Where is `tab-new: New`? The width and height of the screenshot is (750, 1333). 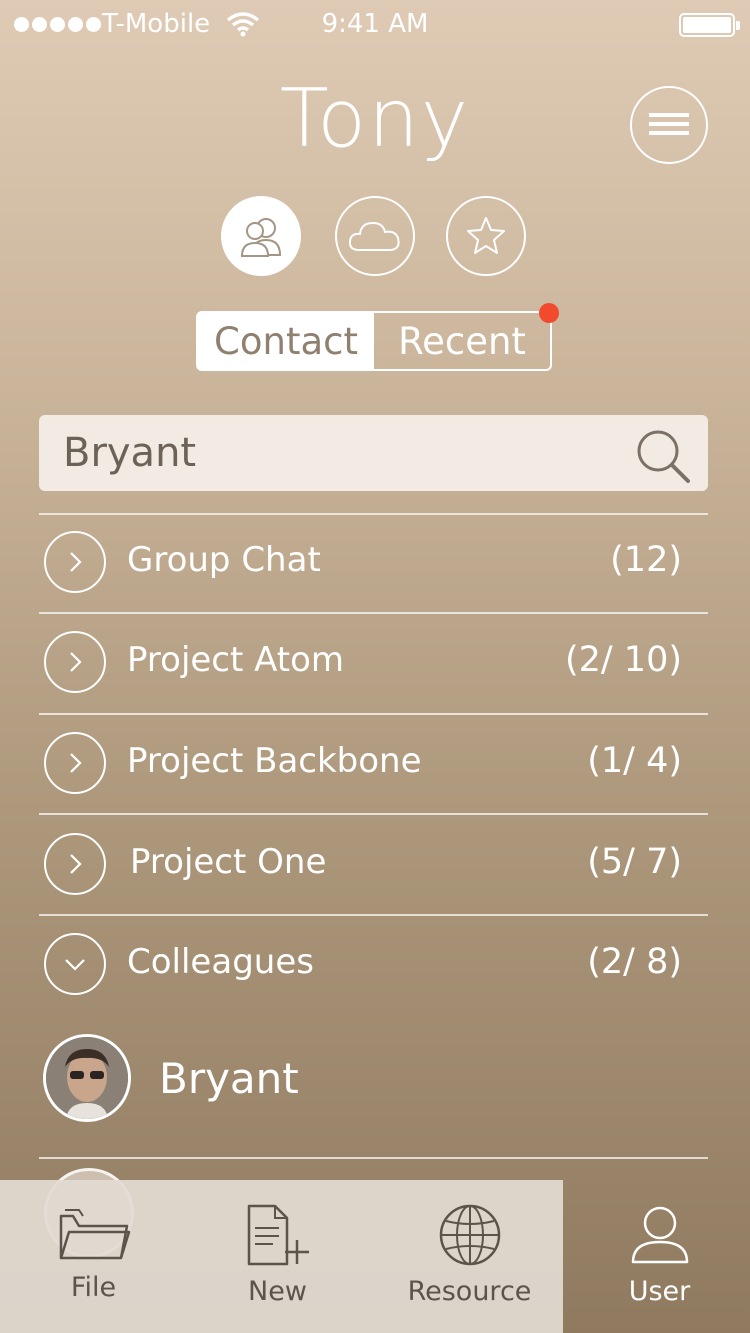 tab-new: New is located at coordinates (277, 1256).